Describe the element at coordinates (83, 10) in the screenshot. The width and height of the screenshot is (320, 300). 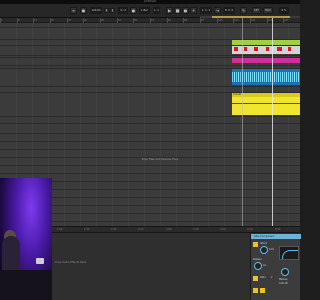
I see `tap-button: ●` at that location.